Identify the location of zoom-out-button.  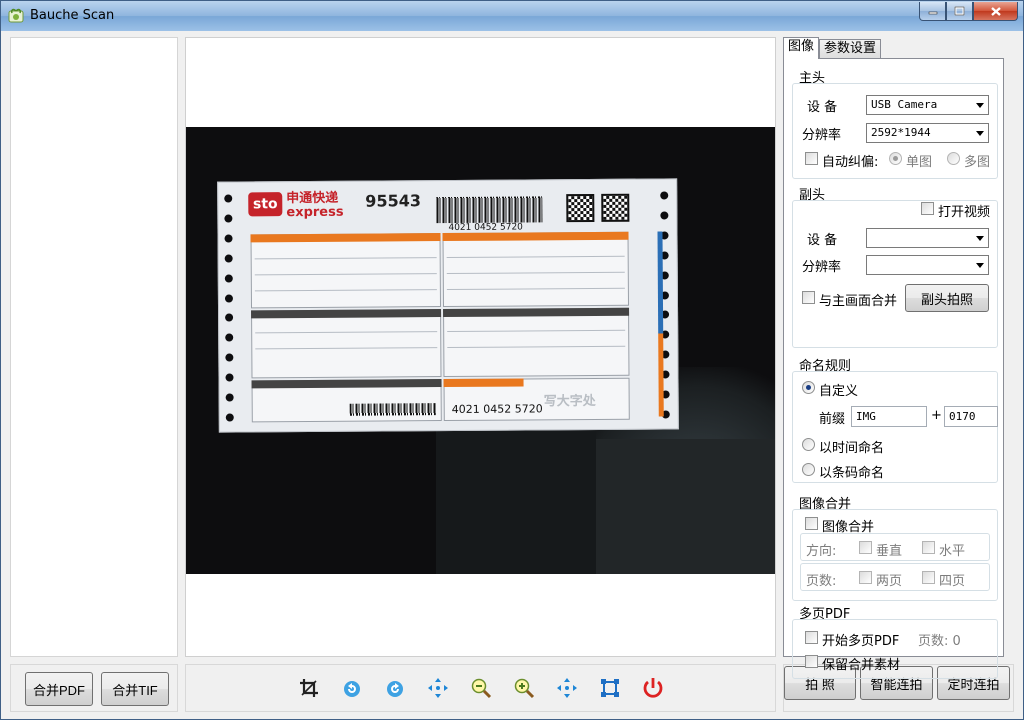
(481, 688).